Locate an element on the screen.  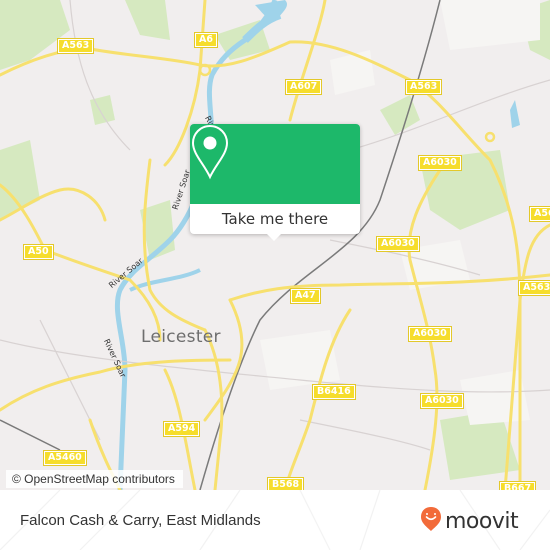
road-label-b568: B568 is located at coordinates (285, 483).